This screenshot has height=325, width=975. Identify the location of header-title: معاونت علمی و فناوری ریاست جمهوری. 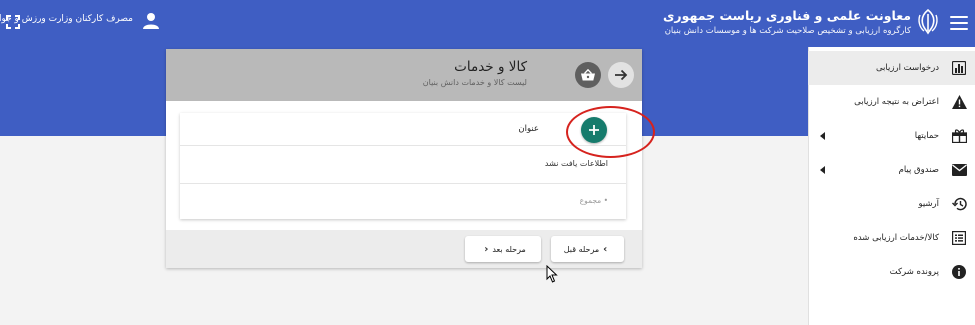
(786, 15).